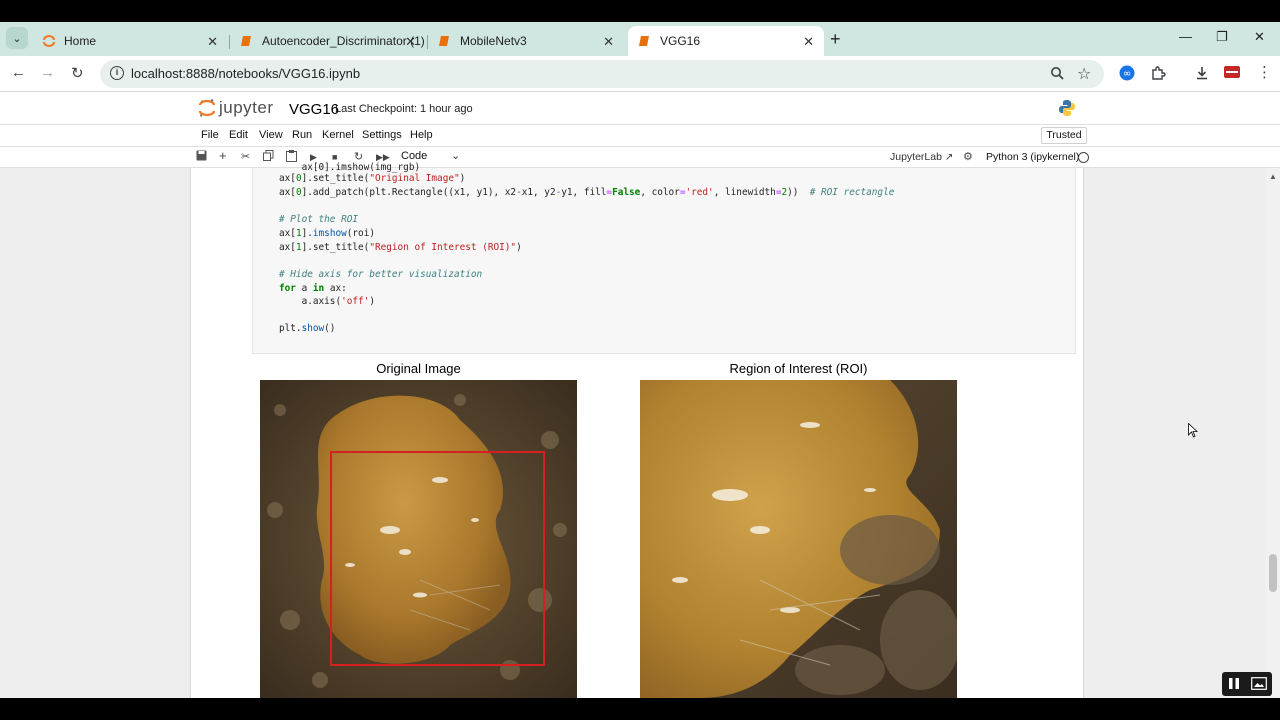 This screenshot has height=720, width=1280. Describe the element at coordinates (17, 38) in the screenshot. I see `tab-search-icon: ⌄` at that location.